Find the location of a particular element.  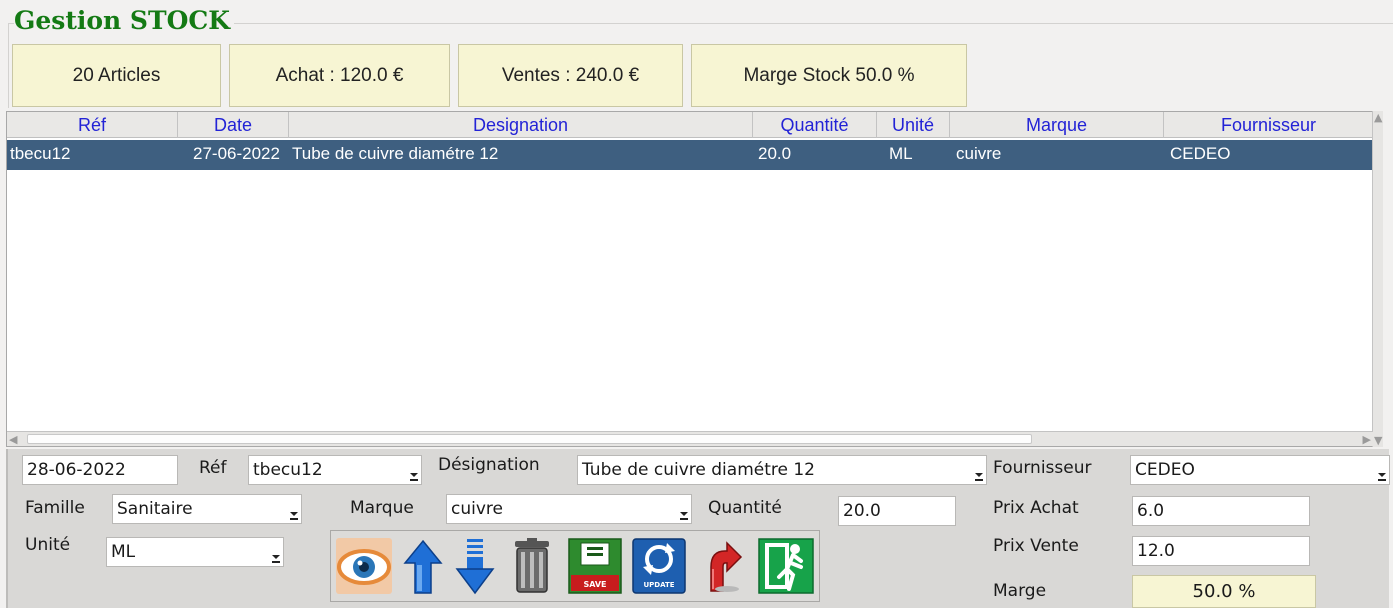

designation-combo: Tube de cuivre diamétre 12 is located at coordinates (782, 470).